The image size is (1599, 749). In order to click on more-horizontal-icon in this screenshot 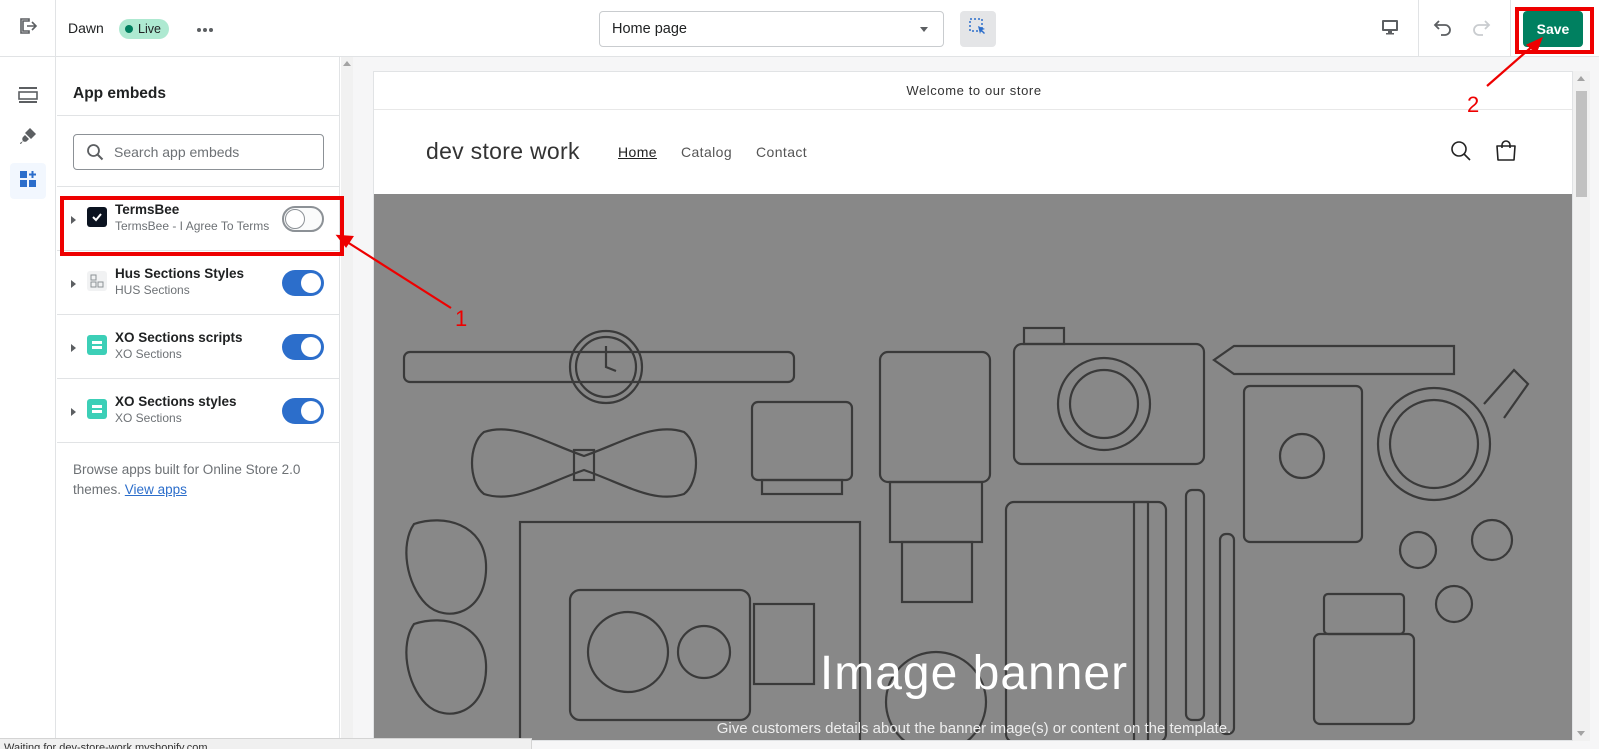, I will do `click(205, 29)`.